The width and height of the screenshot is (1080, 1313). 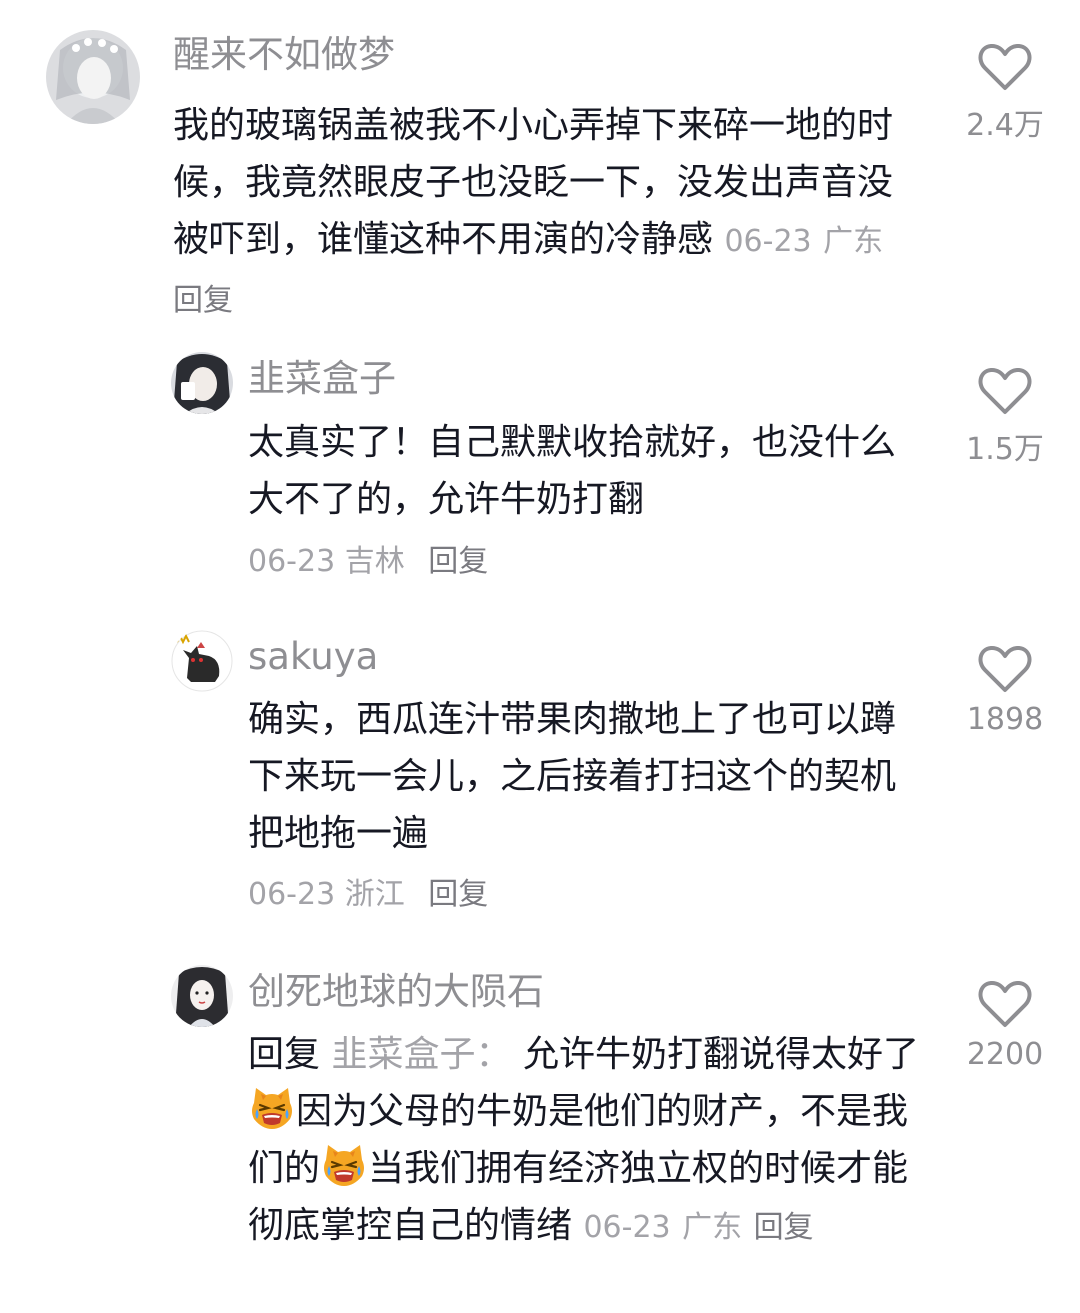 I want to click on like-count: 2200, so click(x=1005, y=1054).